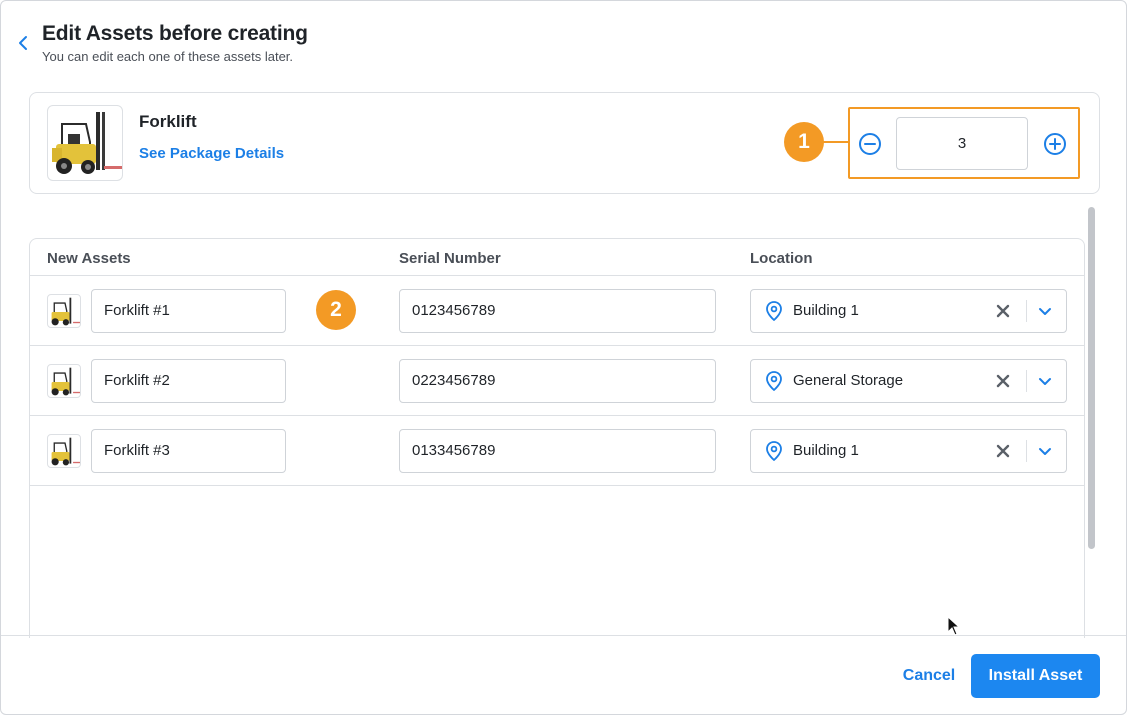 The width and height of the screenshot is (1127, 715). I want to click on serial-number-input: 0133456789, so click(557, 451).